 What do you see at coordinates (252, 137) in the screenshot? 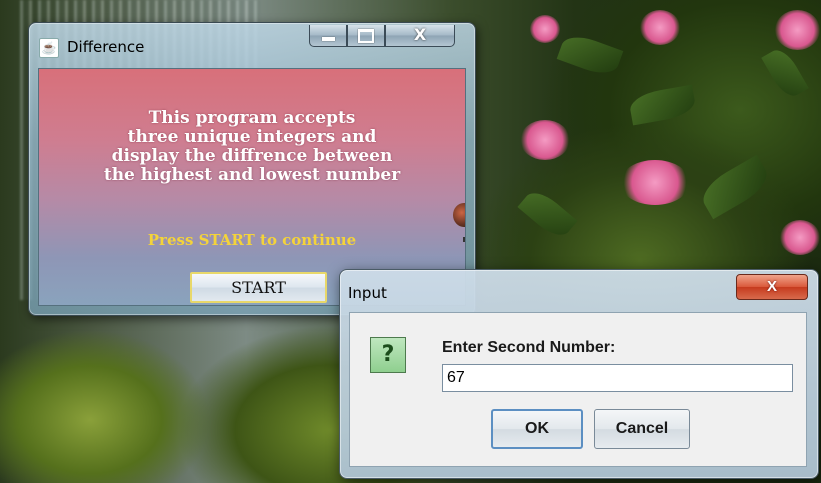
I see `intro-line: three unique integers and` at bounding box center [252, 137].